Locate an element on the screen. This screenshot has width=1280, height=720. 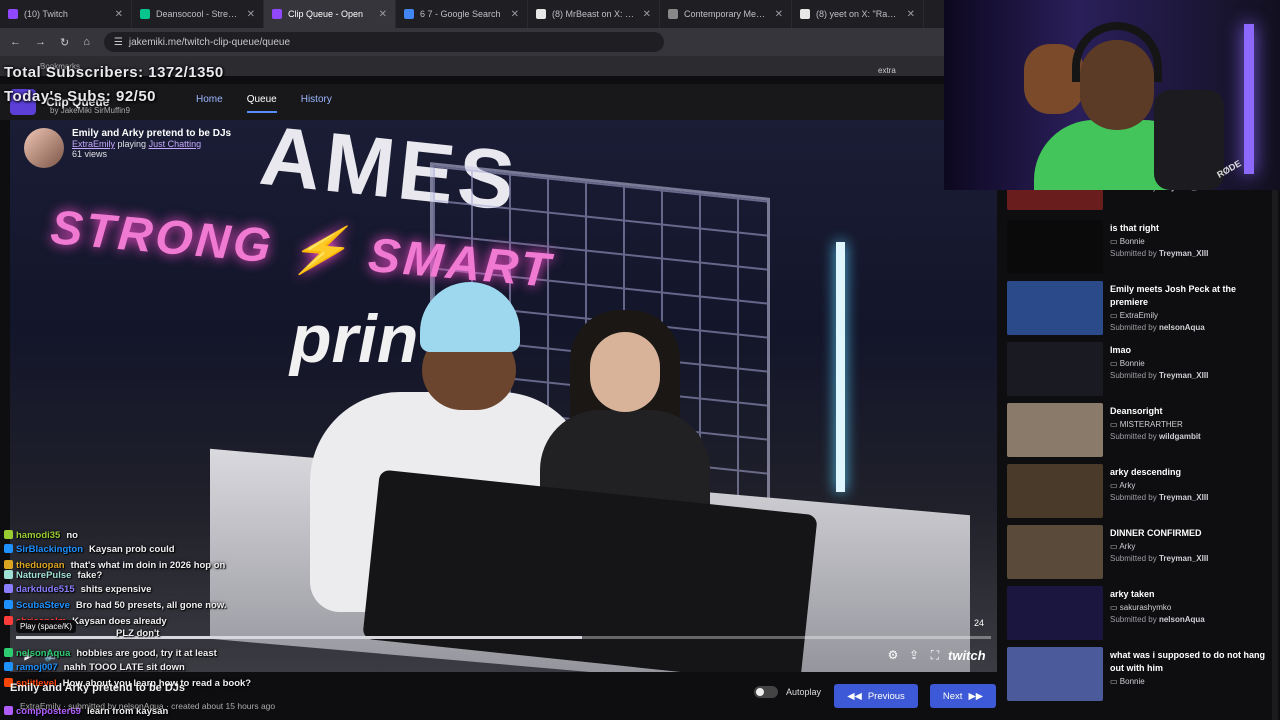
reload-icon: ↻ is located at coordinates (64, 42).